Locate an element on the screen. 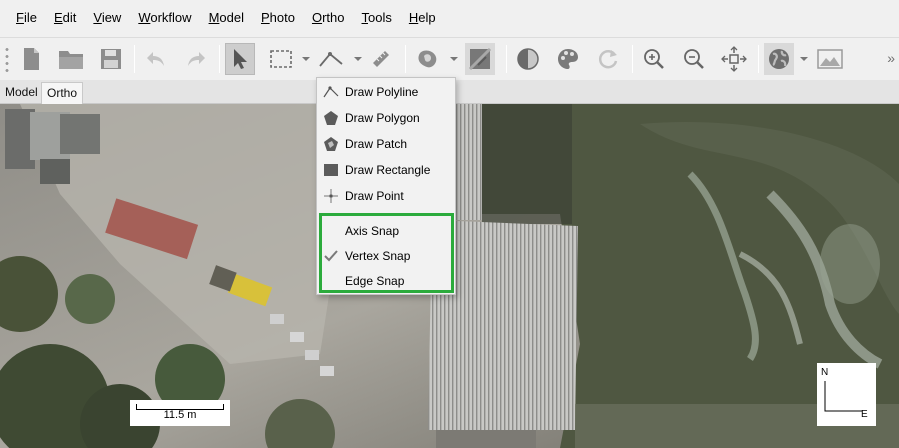  globe-icon is located at coordinates (779, 59).